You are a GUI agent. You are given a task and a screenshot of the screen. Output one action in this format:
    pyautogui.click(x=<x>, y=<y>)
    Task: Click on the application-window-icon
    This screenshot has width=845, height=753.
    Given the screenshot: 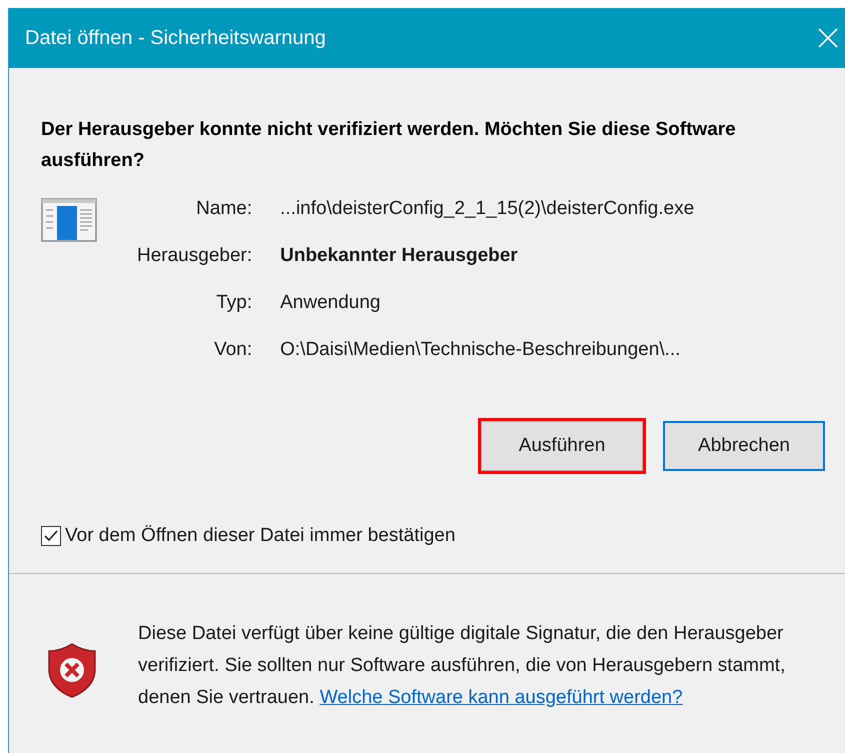 What is the action you would take?
    pyautogui.click(x=69, y=220)
    